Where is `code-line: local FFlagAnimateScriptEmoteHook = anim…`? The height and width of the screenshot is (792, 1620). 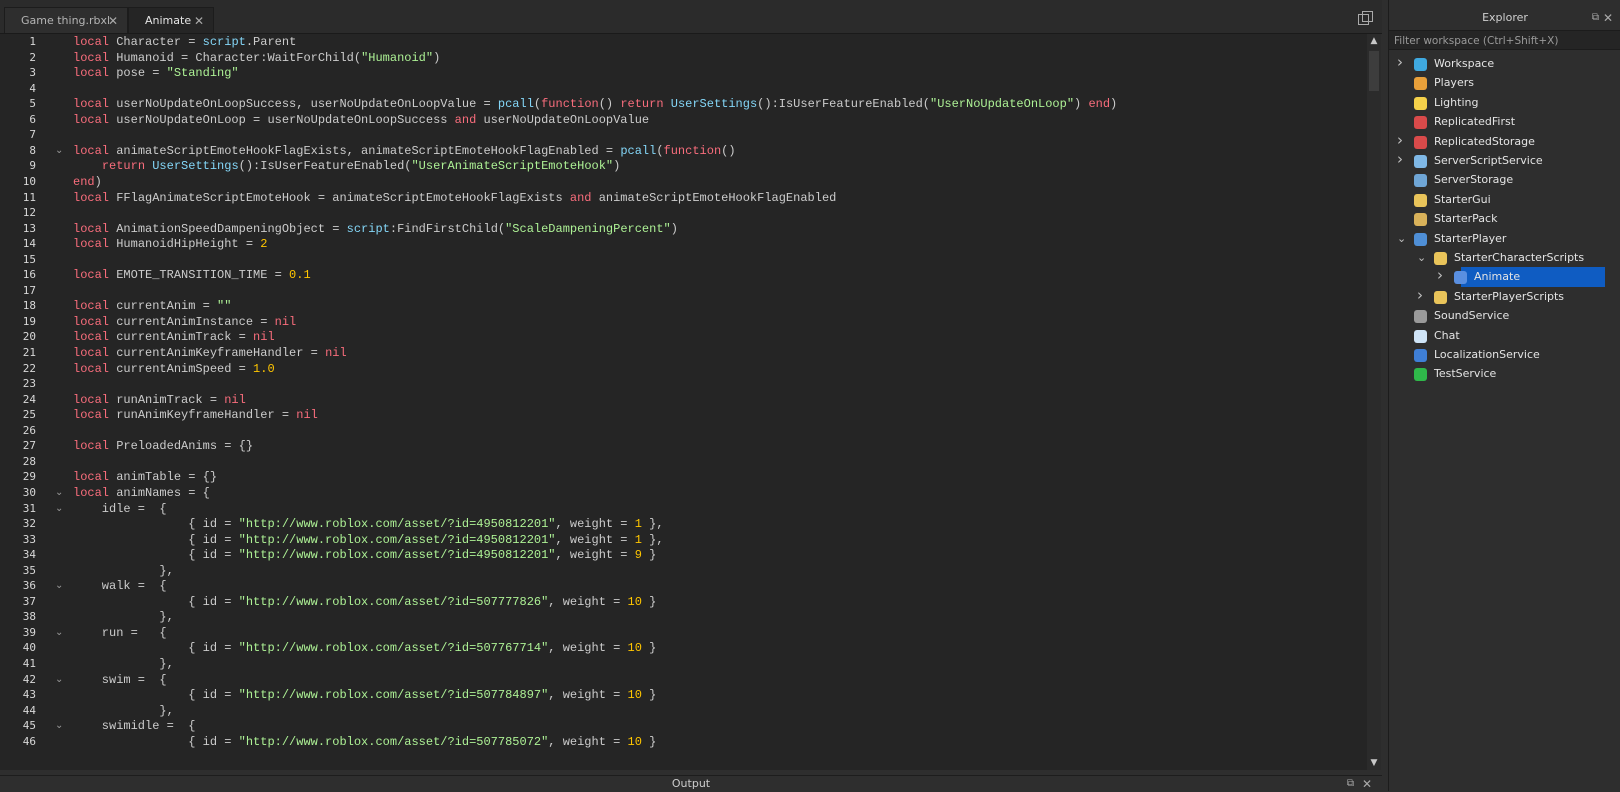 code-line: local FFlagAnimateScriptEmoteHook = anim… is located at coordinates (454, 198).